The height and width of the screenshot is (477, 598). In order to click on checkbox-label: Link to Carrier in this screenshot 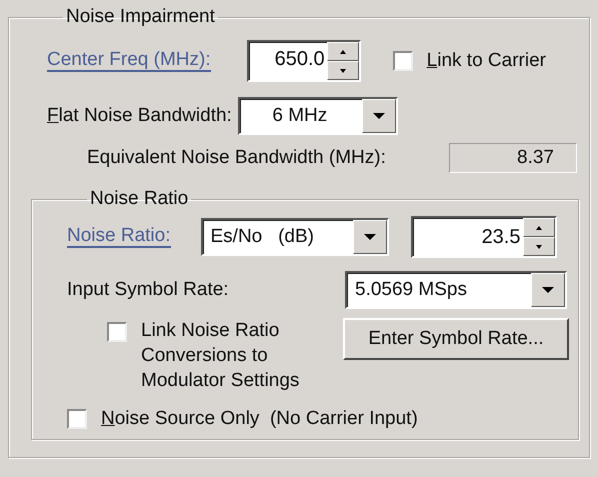, I will do `click(486, 61)`.